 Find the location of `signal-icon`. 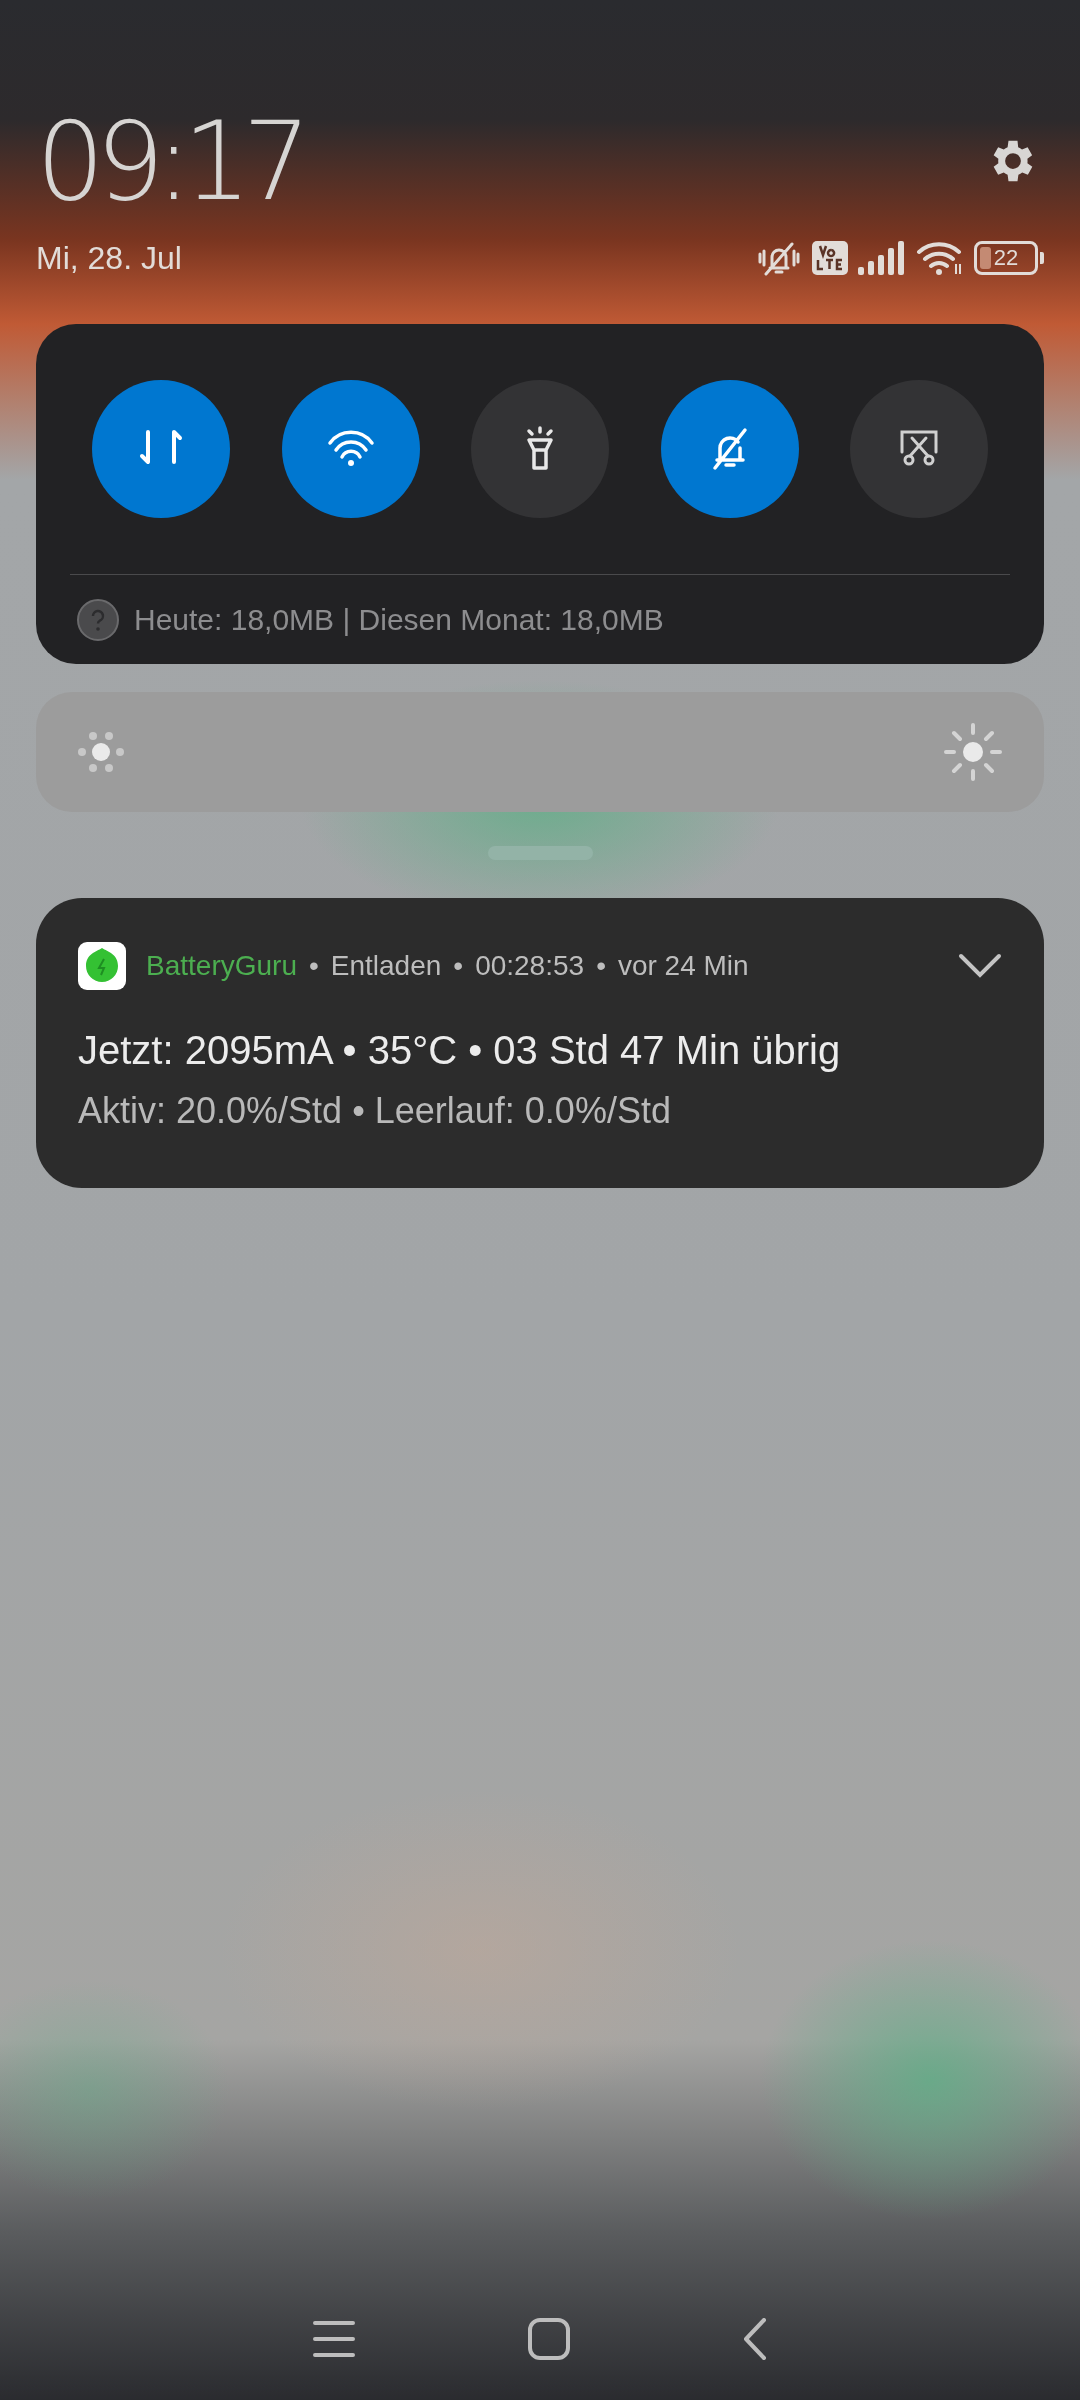

signal-icon is located at coordinates (882, 258).